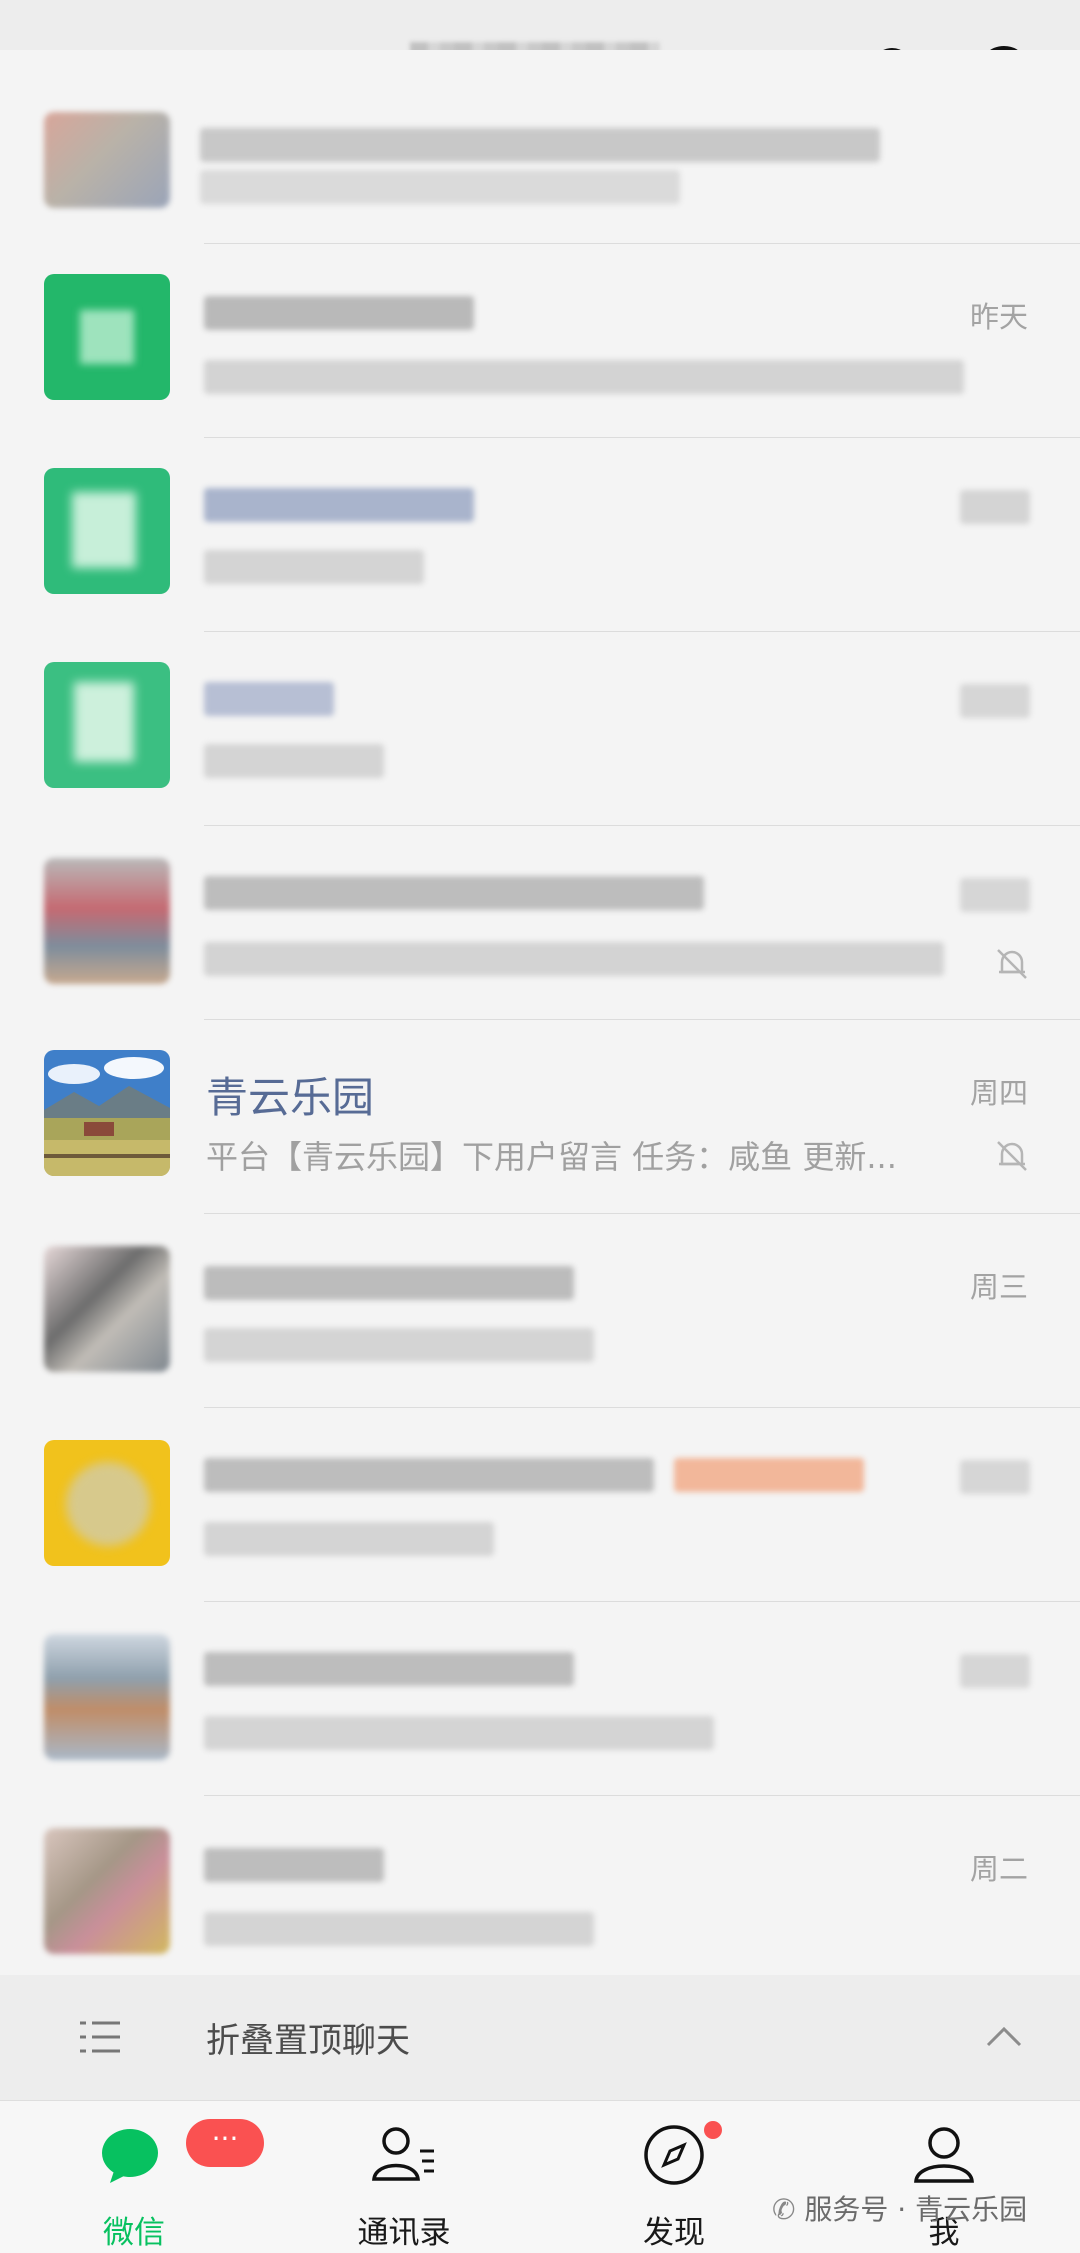  Describe the element at coordinates (998, 1093) in the screenshot. I see `chat-time: 周四` at that location.